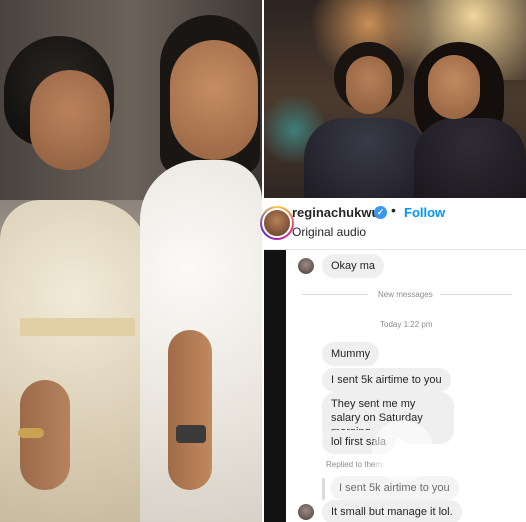 This screenshot has width=526, height=522. What do you see at coordinates (369, 85) in the screenshot?
I see `girl-face` at bounding box center [369, 85].